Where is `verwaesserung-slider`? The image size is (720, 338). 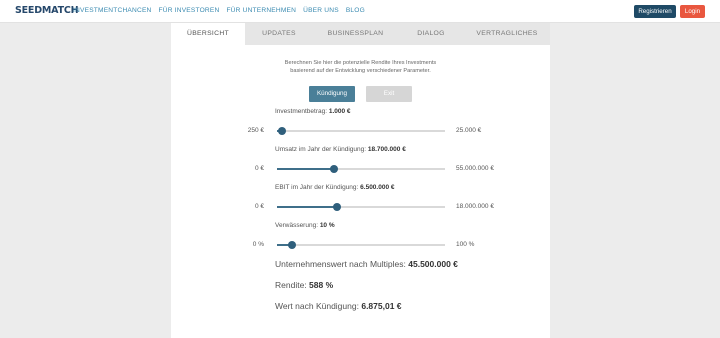
verwaesserung-slider is located at coordinates (361, 245).